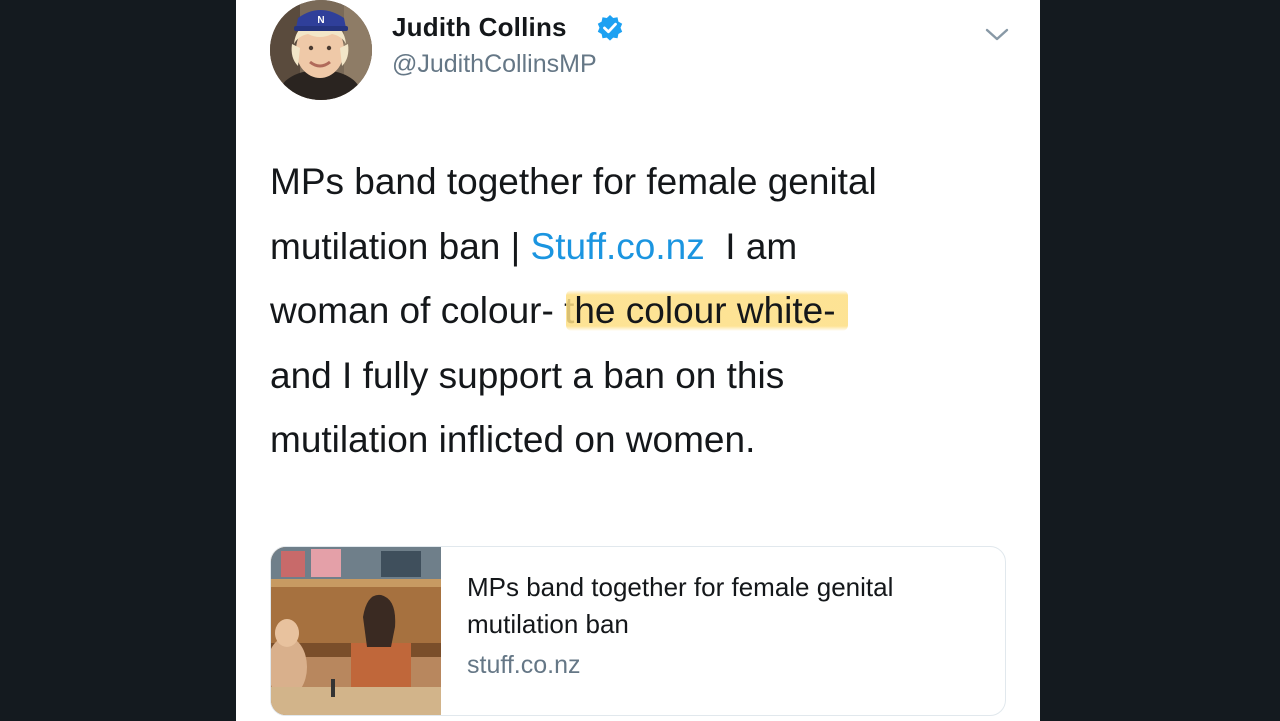  I want to click on avatar: N, so click(321, 50).